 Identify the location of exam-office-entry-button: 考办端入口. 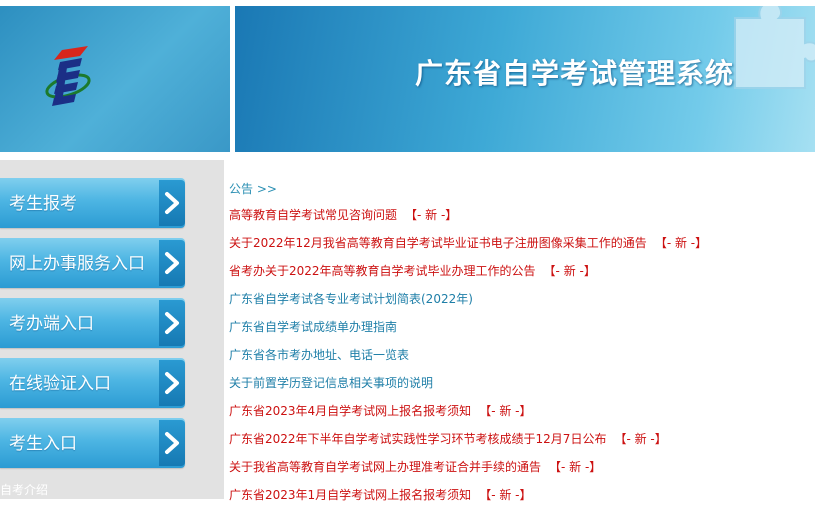
(92, 323).